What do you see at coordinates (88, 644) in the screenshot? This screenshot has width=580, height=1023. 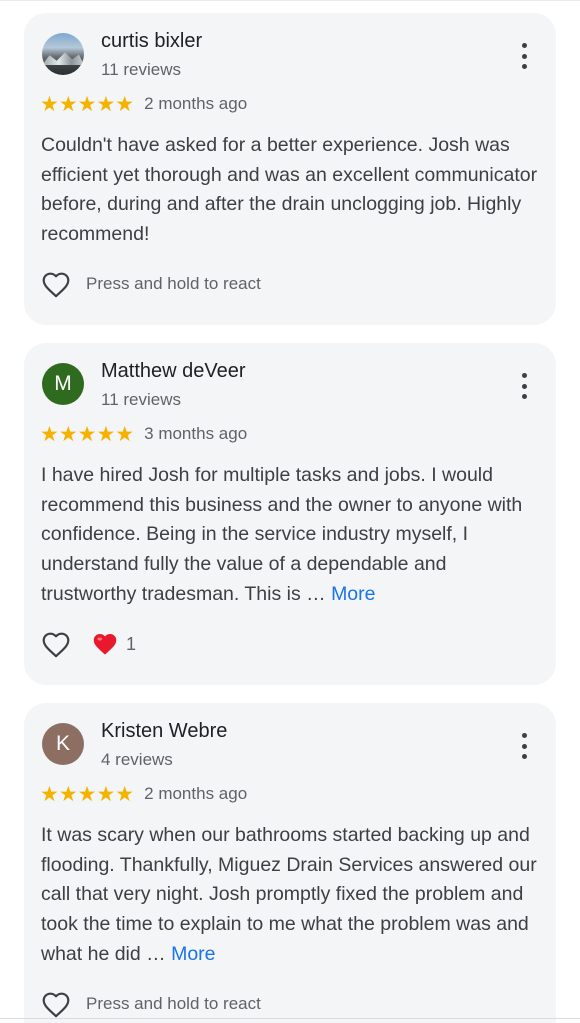 I see `reaction-row: 1` at bounding box center [88, 644].